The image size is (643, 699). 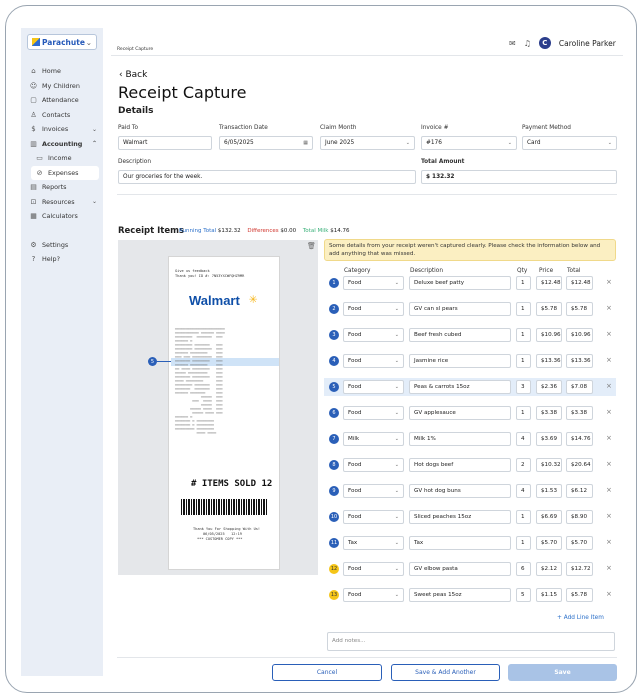 What do you see at coordinates (373, 439) in the screenshot?
I see `category-select: Milk ⌄` at bounding box center [373, 439].